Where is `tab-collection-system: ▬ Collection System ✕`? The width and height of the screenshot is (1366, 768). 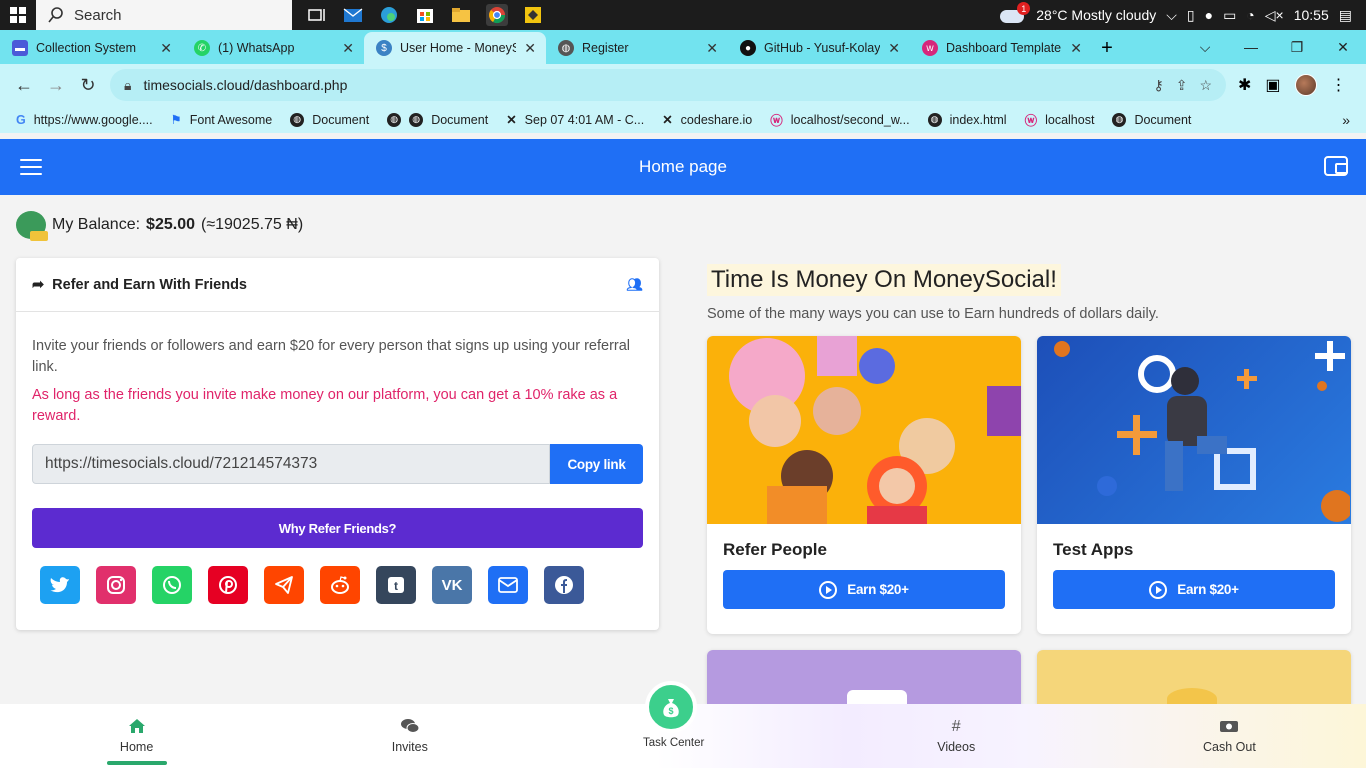
tab-collection-system: ▬ Collection System ✕ is located at coordinates (91, 48).